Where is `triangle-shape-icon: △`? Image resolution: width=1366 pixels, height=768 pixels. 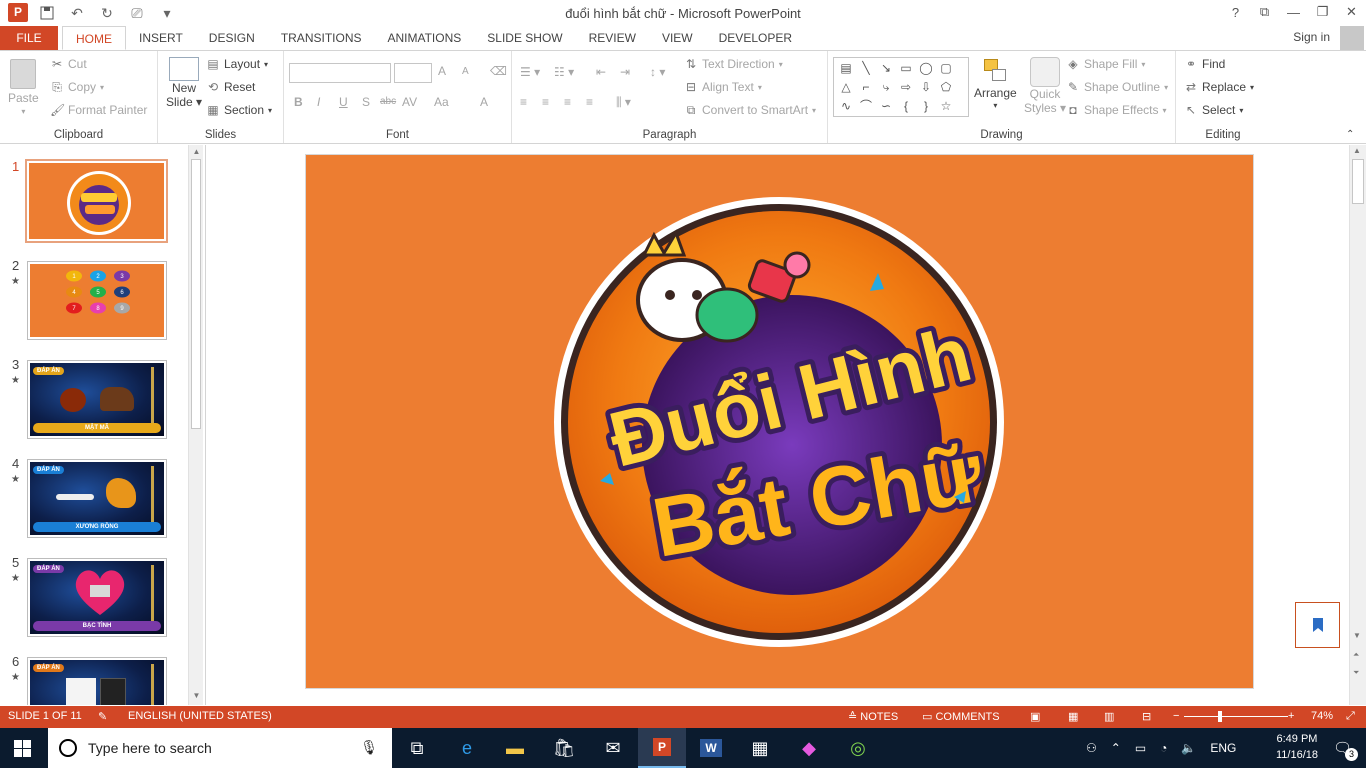
triangle-shape-icon: △ is located at coordinates (846, 87).